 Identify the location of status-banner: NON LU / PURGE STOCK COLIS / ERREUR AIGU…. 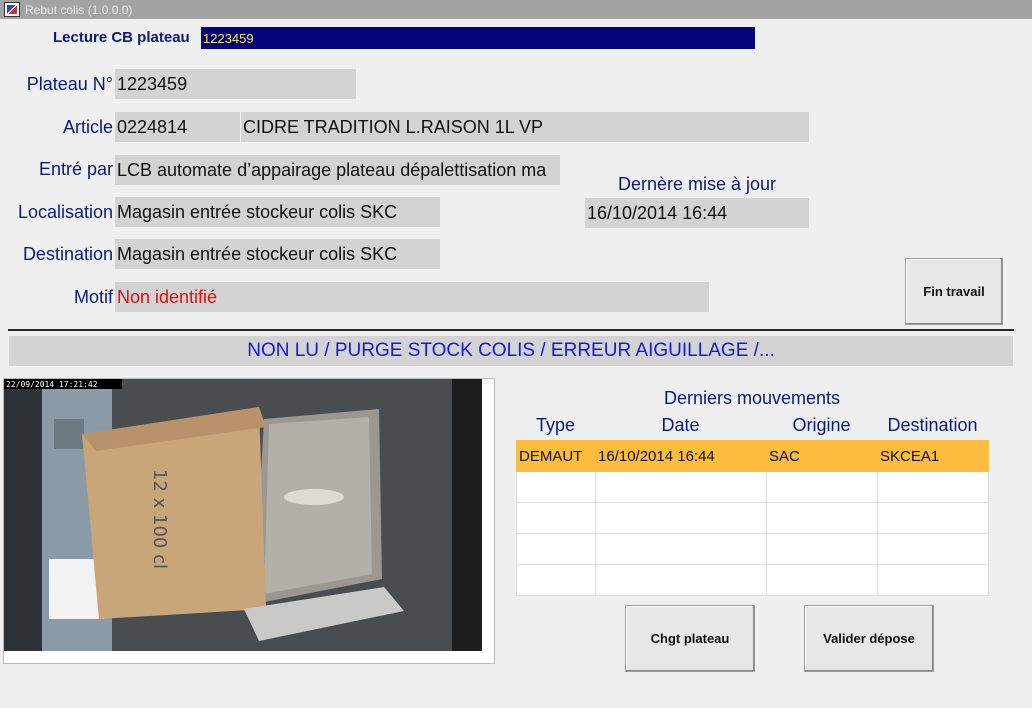
(511, 351).